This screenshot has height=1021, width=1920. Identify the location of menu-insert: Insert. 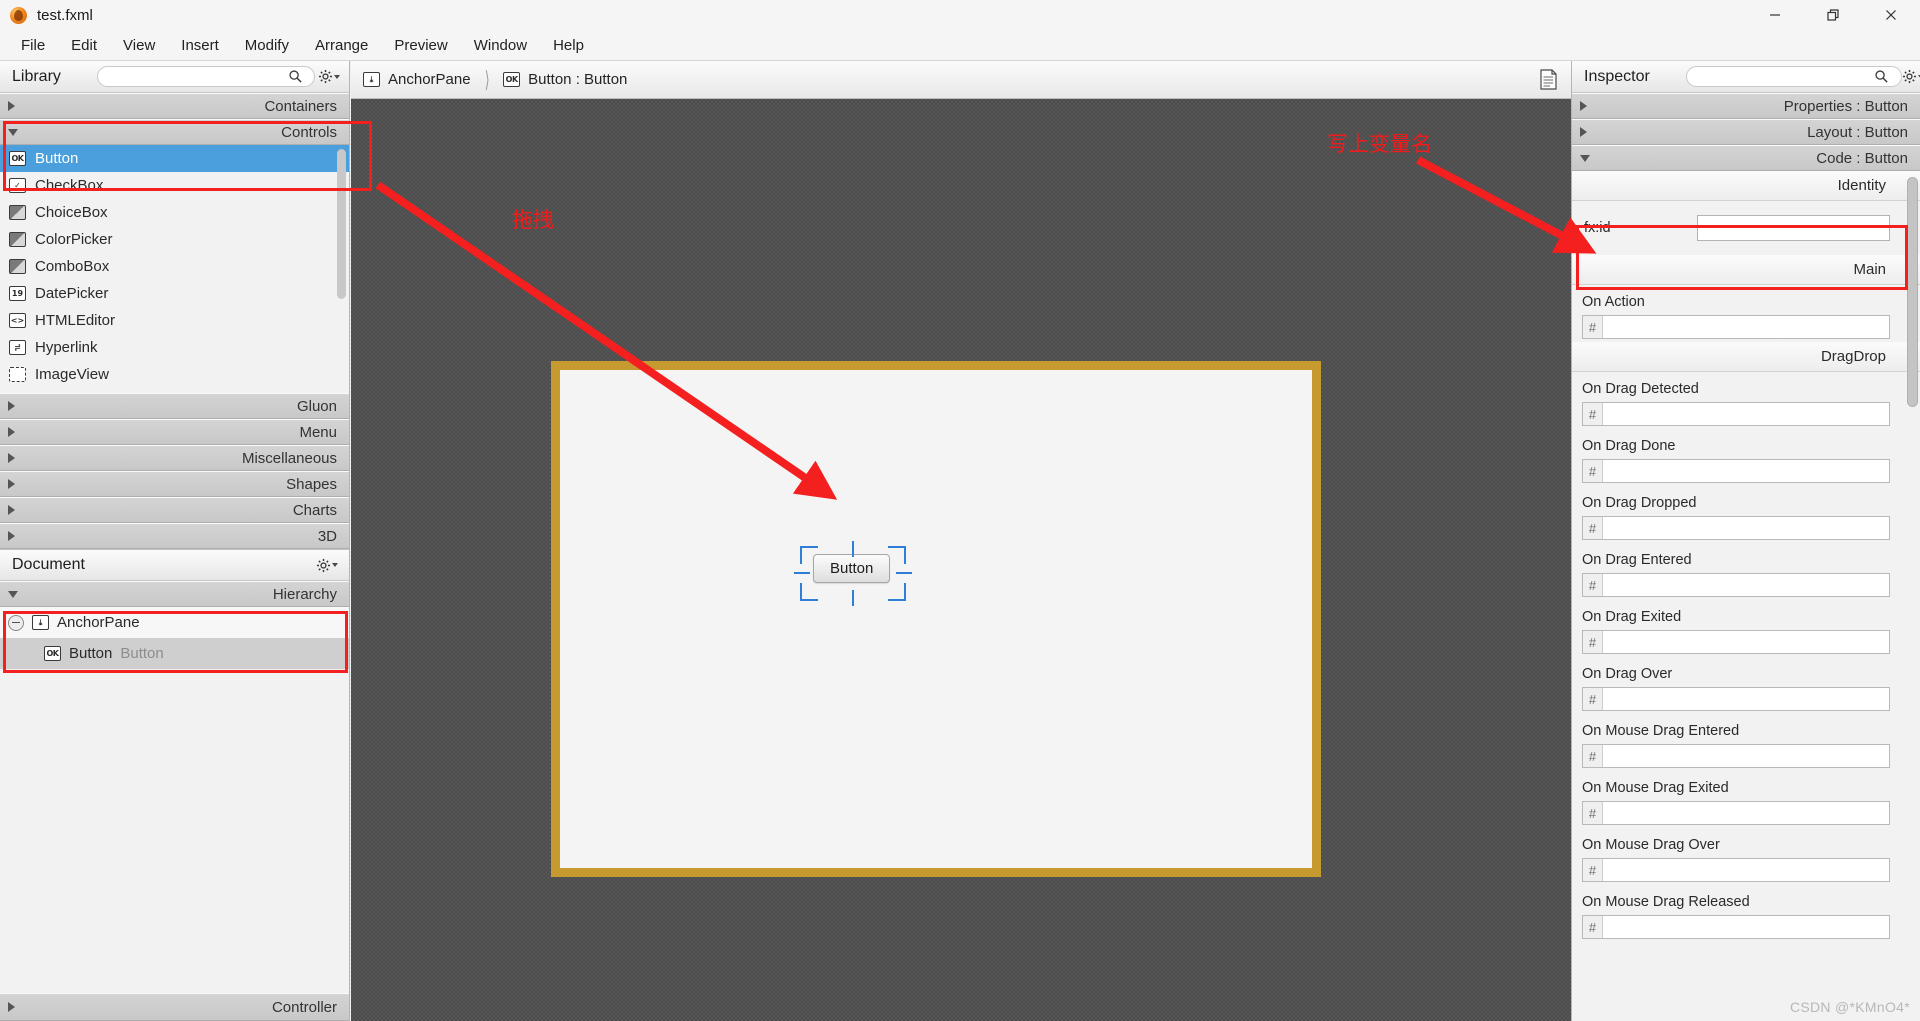
(200, 45).